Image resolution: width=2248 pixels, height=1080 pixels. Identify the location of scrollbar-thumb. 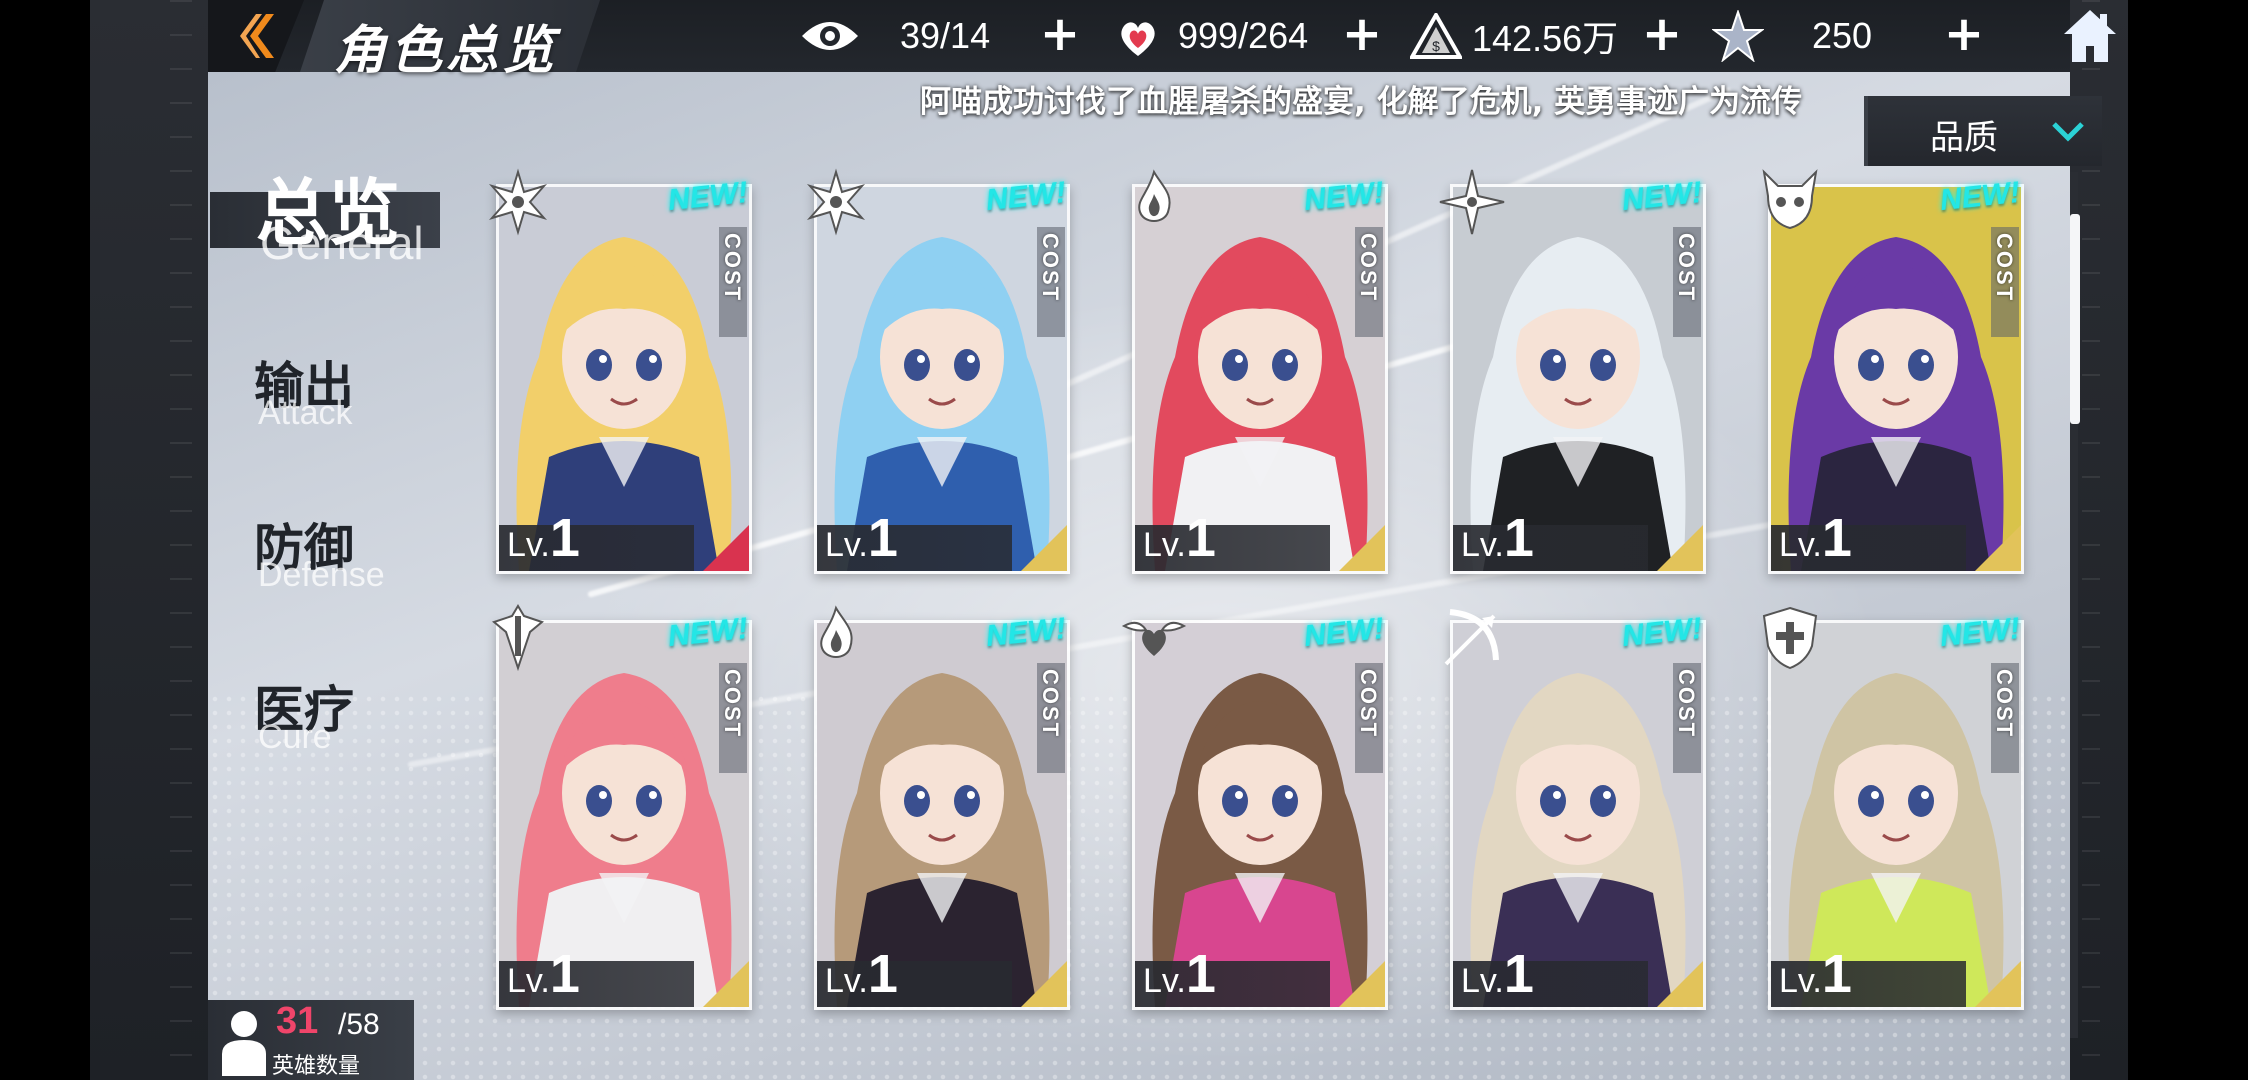
(2075, 319).